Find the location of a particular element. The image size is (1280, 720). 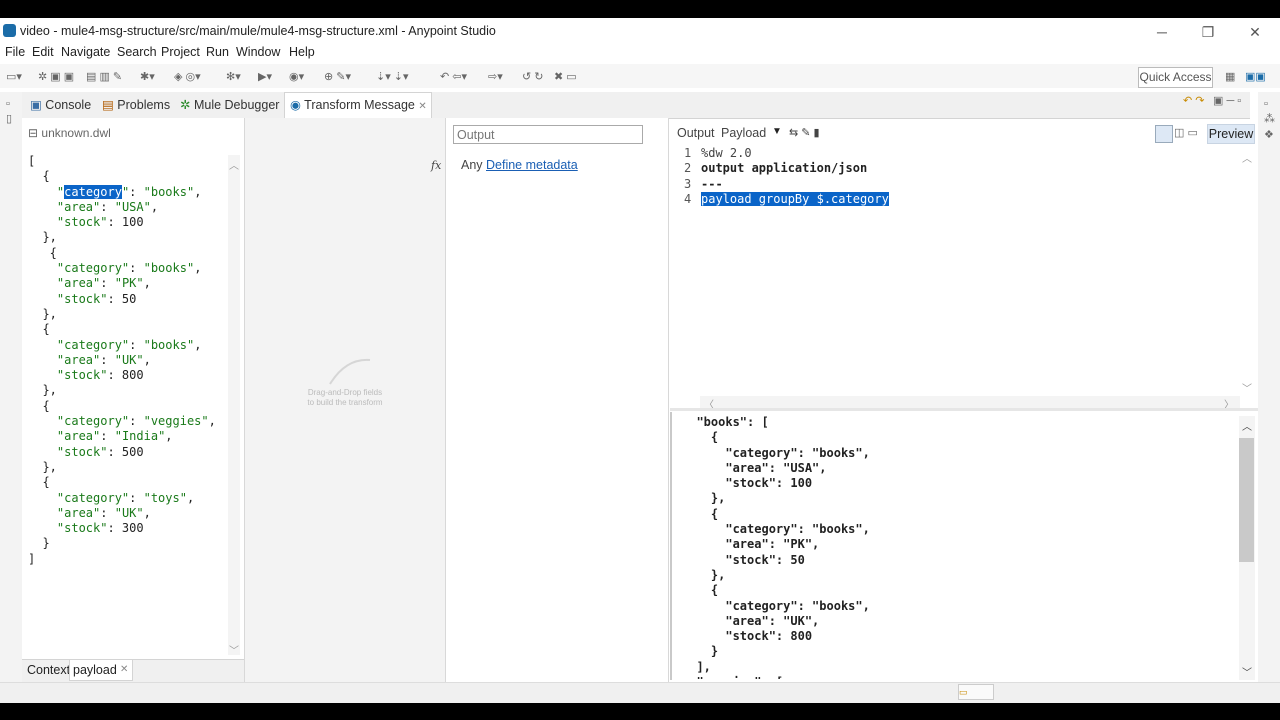

preview-line: "area": "UK", is located at coordinates (751, 620).